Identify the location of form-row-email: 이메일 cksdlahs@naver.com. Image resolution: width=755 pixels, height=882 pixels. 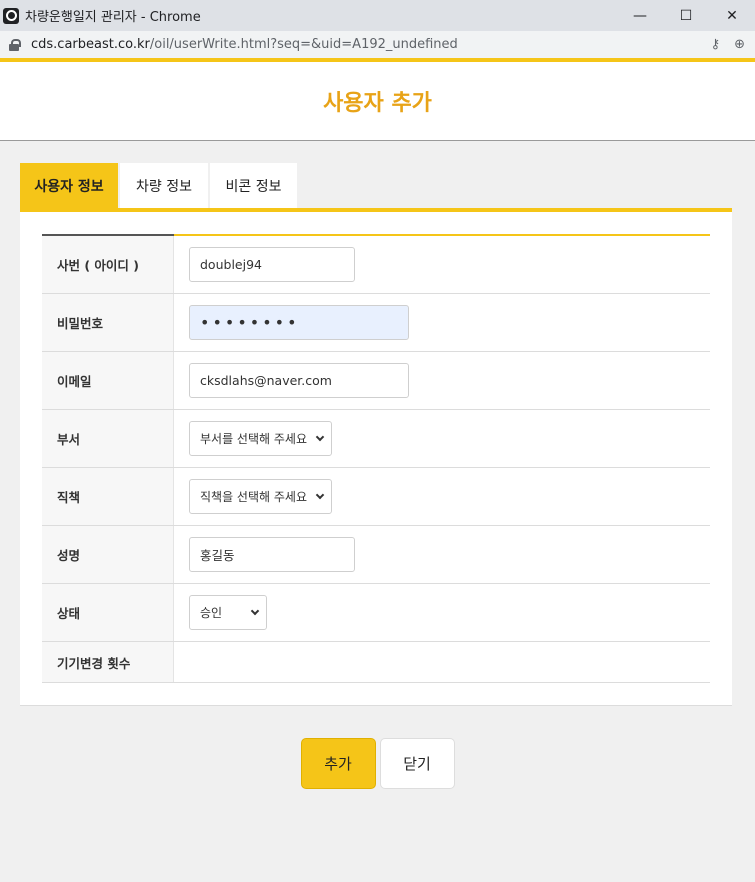
(376, 381).